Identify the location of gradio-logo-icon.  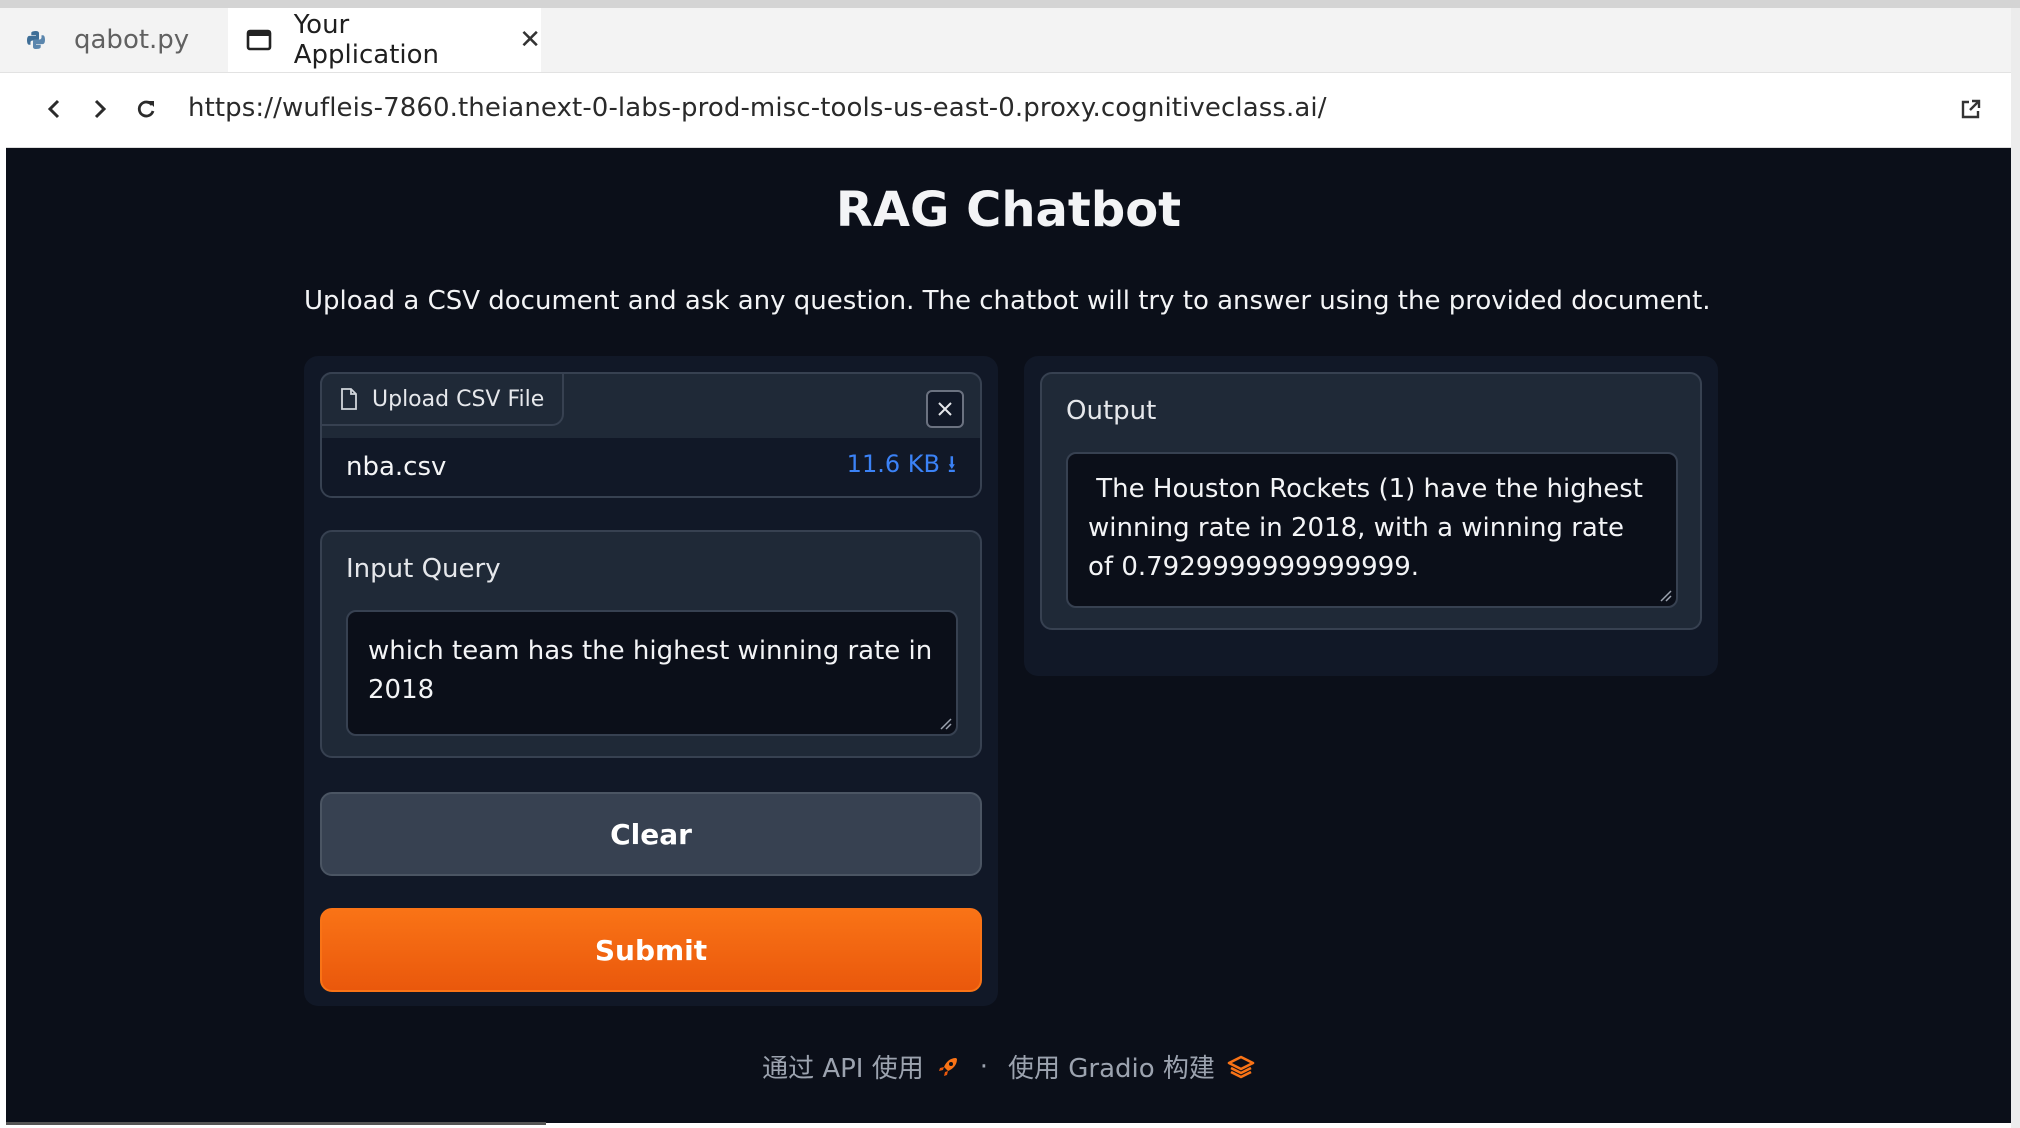
(1241, 1066).